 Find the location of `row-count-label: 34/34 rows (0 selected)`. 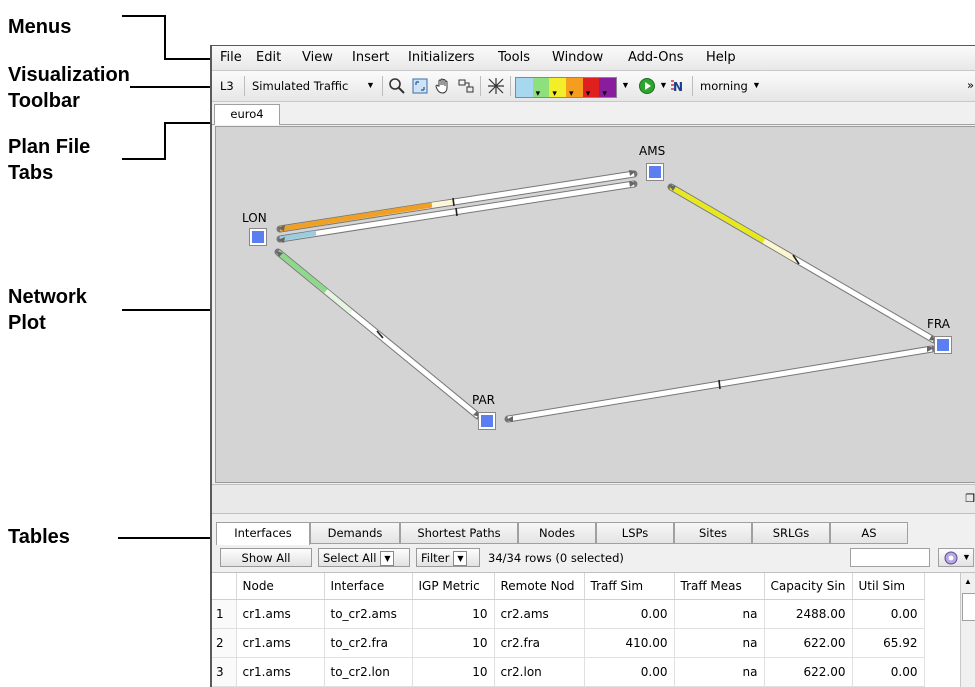

row-count-label: 34/34 rows (0 selected) is located at coordinates (556, 558).